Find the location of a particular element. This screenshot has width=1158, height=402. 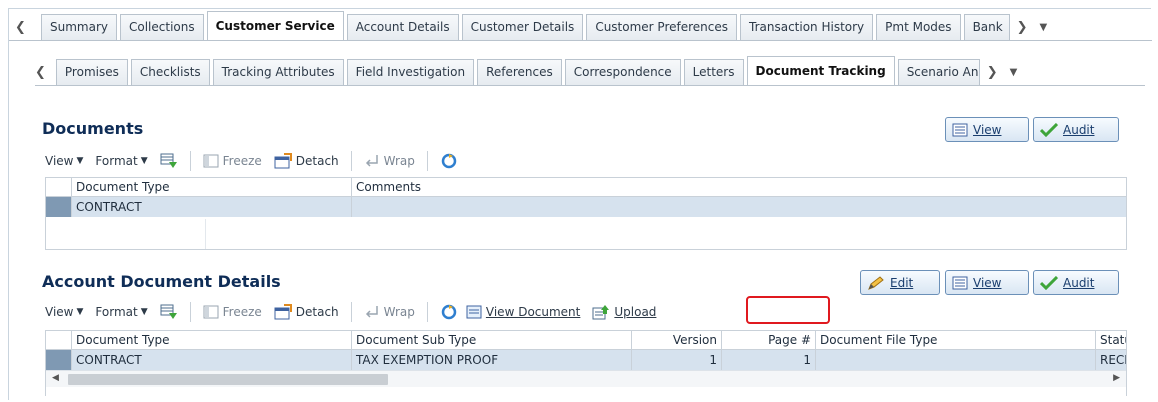

page-number-cell: 1 is located at coordinates (769, 360).